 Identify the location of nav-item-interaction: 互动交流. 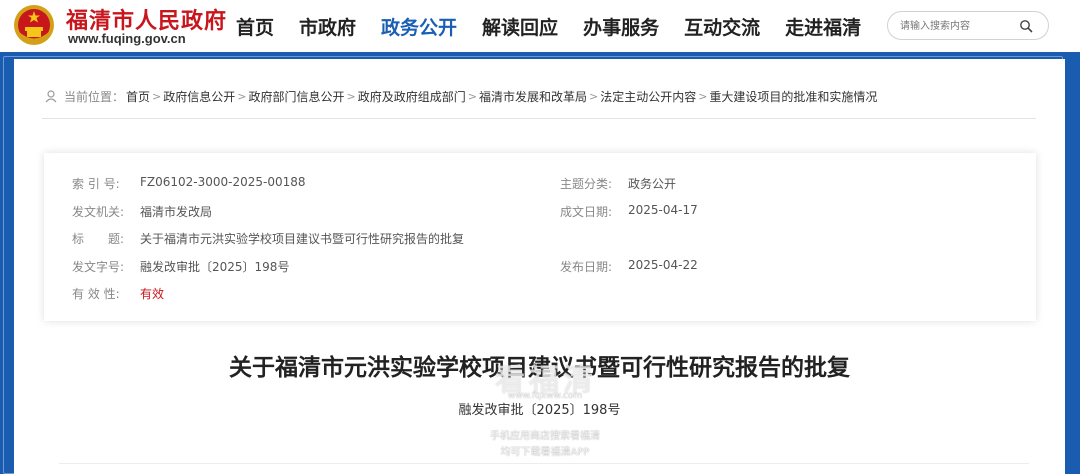
(722, 26).